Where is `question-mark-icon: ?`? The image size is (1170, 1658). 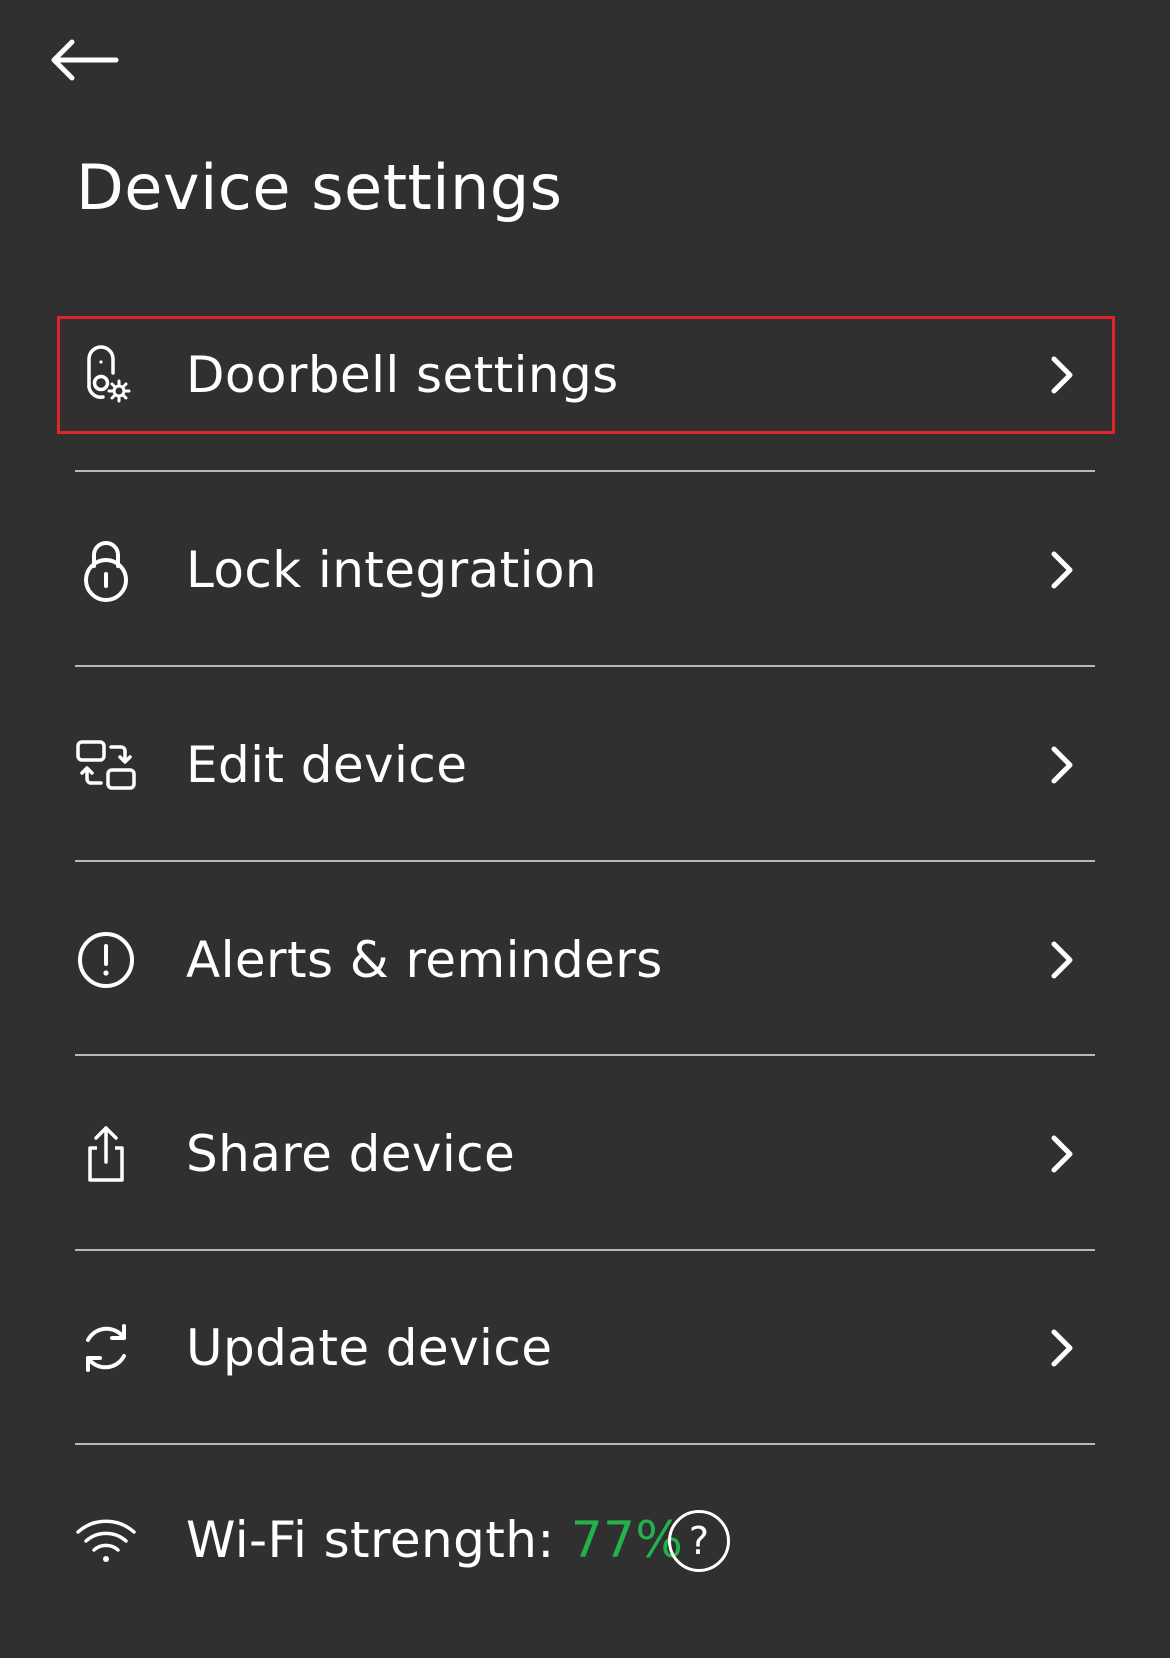 question-mark-icon: ? is located at coordinates (699, 1541).